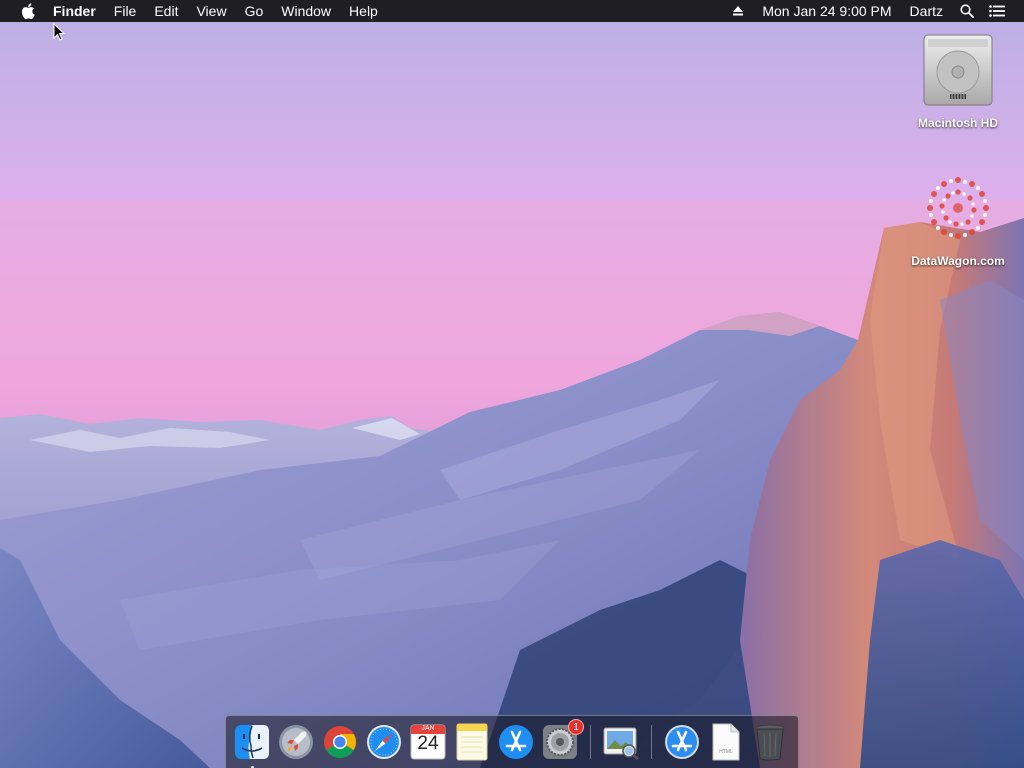 Image resolution: width=1024 pixels, height=768 pixels. I want to click on desktop-item-label: Macintosh HD, so click(957, 123).